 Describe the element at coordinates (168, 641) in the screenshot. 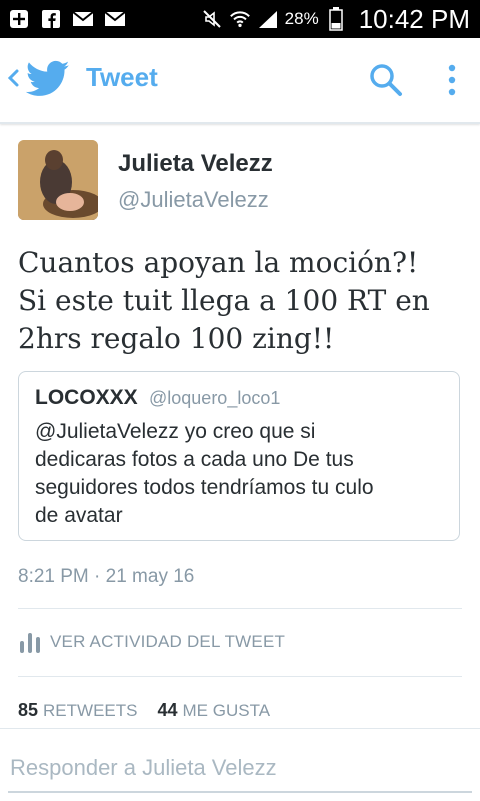

I see `view-activity-label: VER ACTIVIDAD DEL TWEET` at that location.